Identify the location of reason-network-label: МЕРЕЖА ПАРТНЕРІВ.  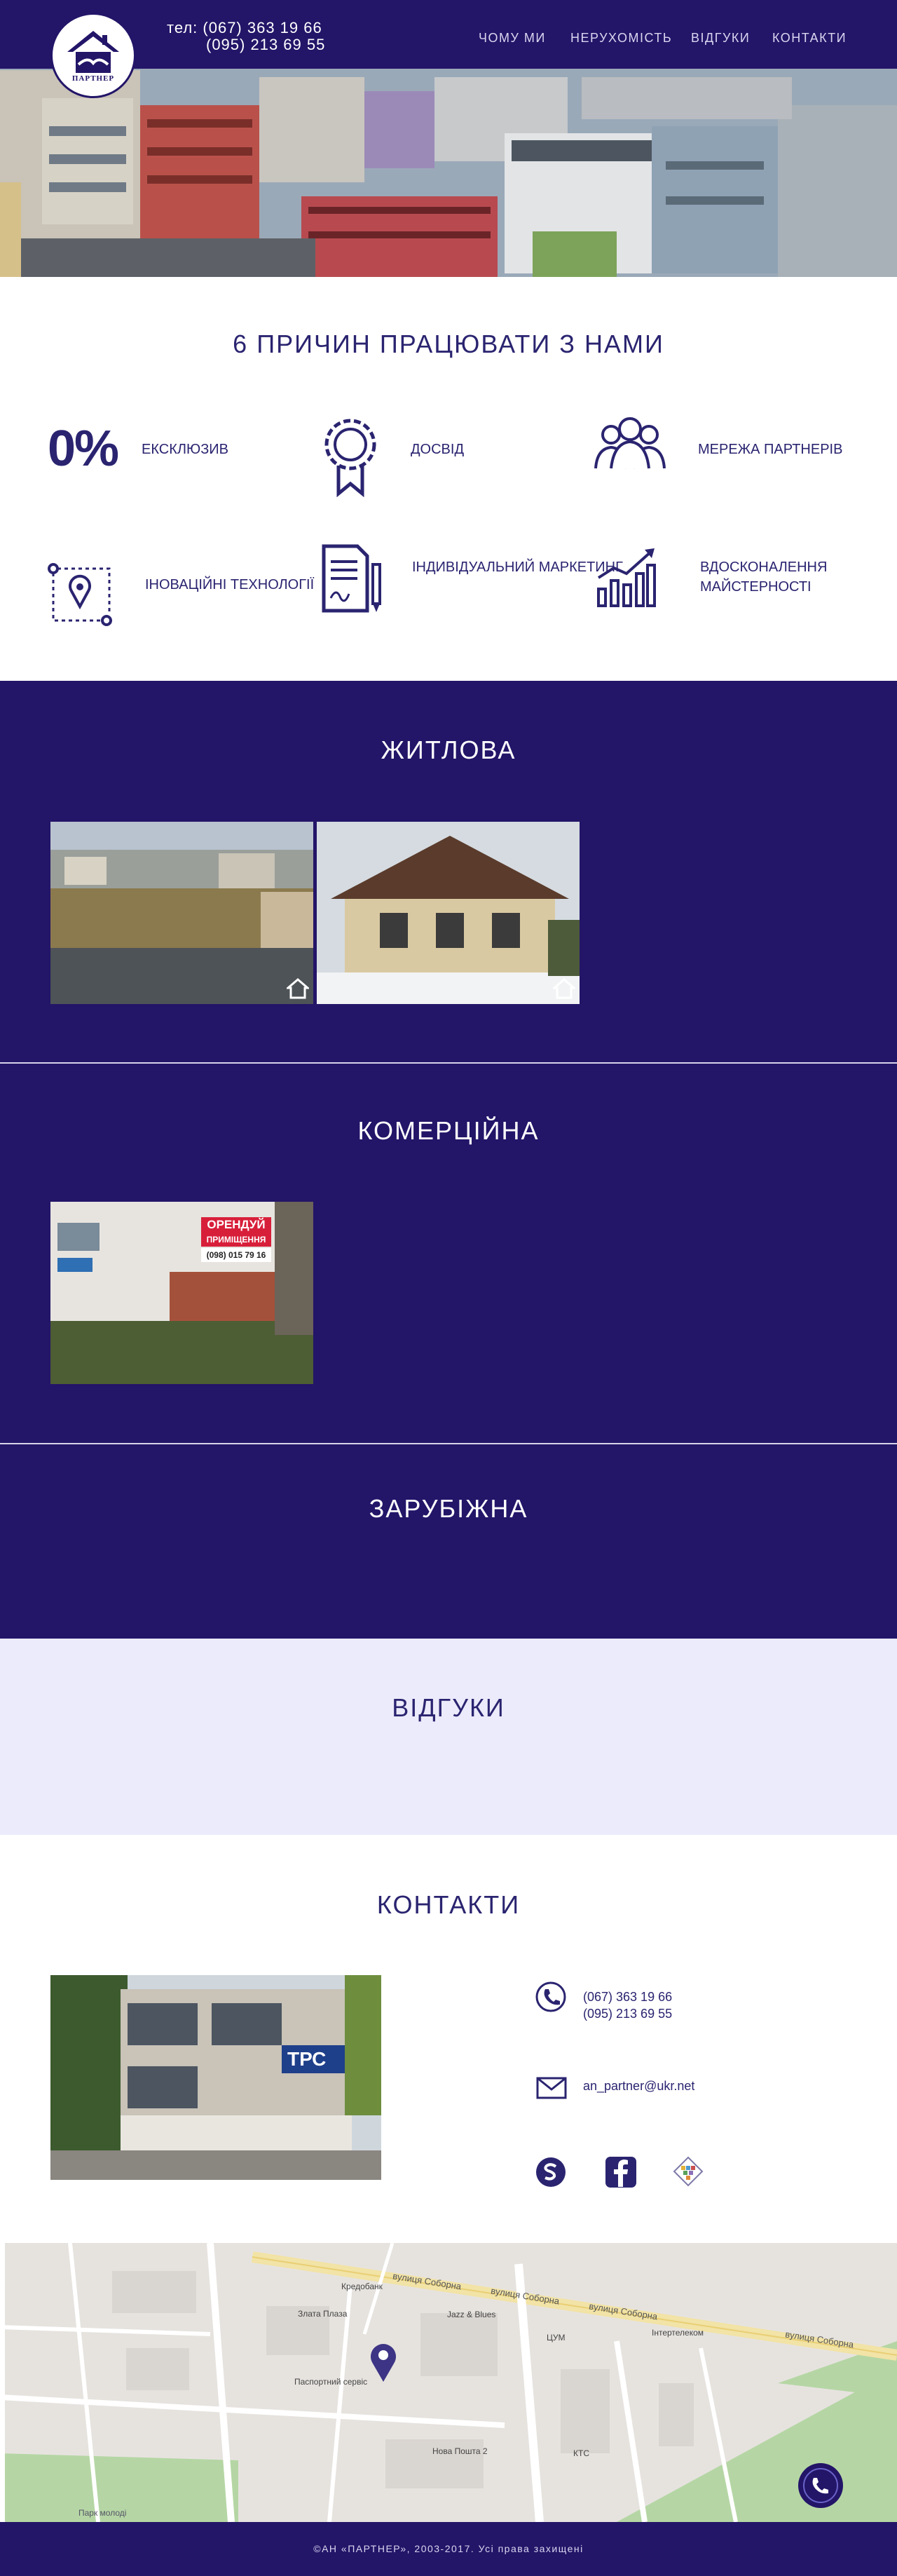
(770, 449).